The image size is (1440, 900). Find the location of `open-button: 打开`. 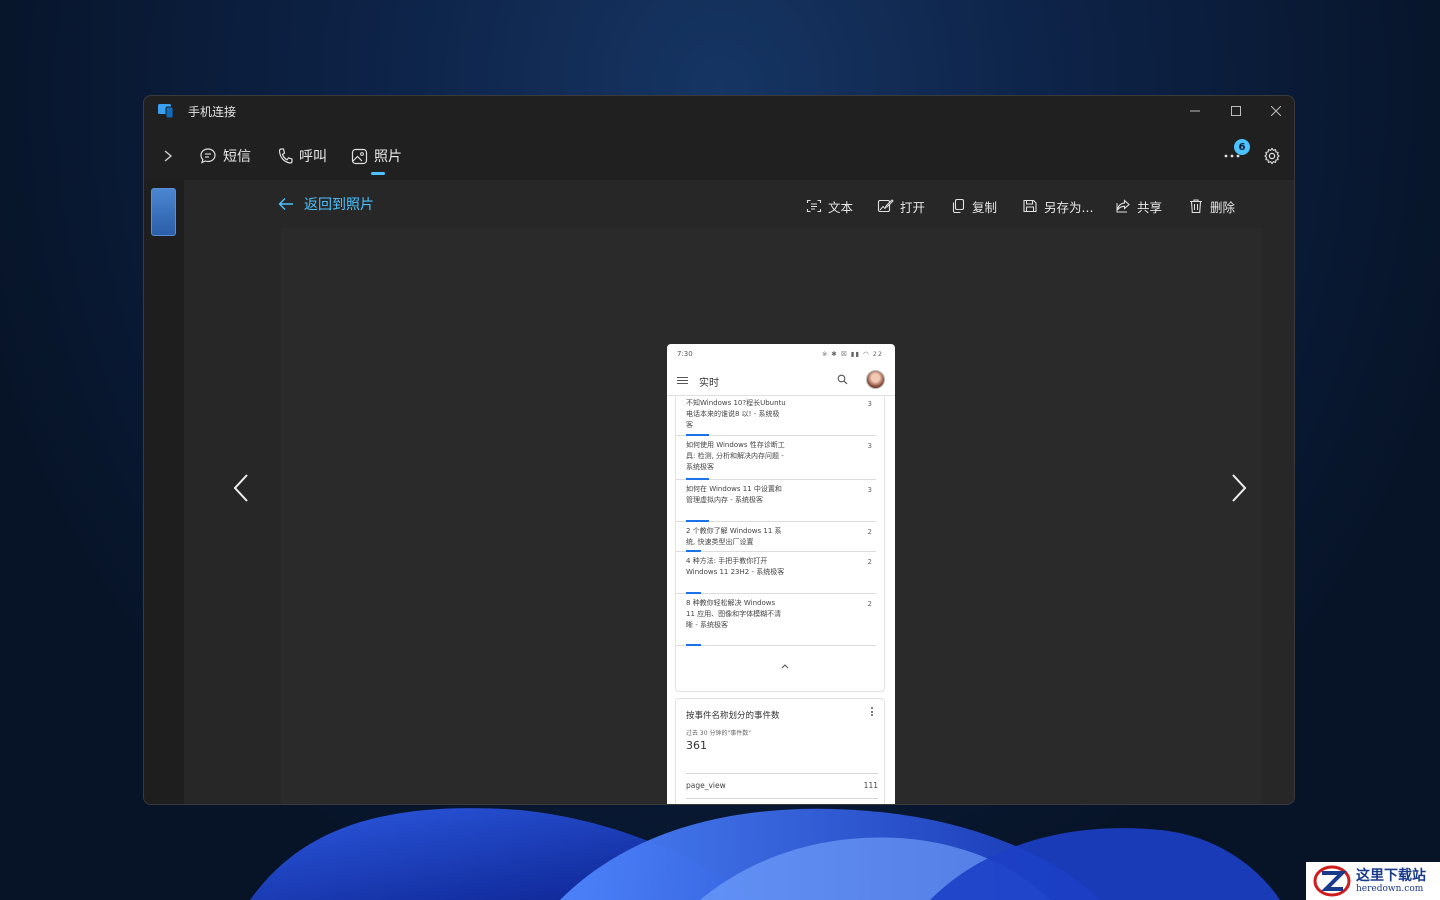

open-button: 打开 is located at coordinates (901, 206).